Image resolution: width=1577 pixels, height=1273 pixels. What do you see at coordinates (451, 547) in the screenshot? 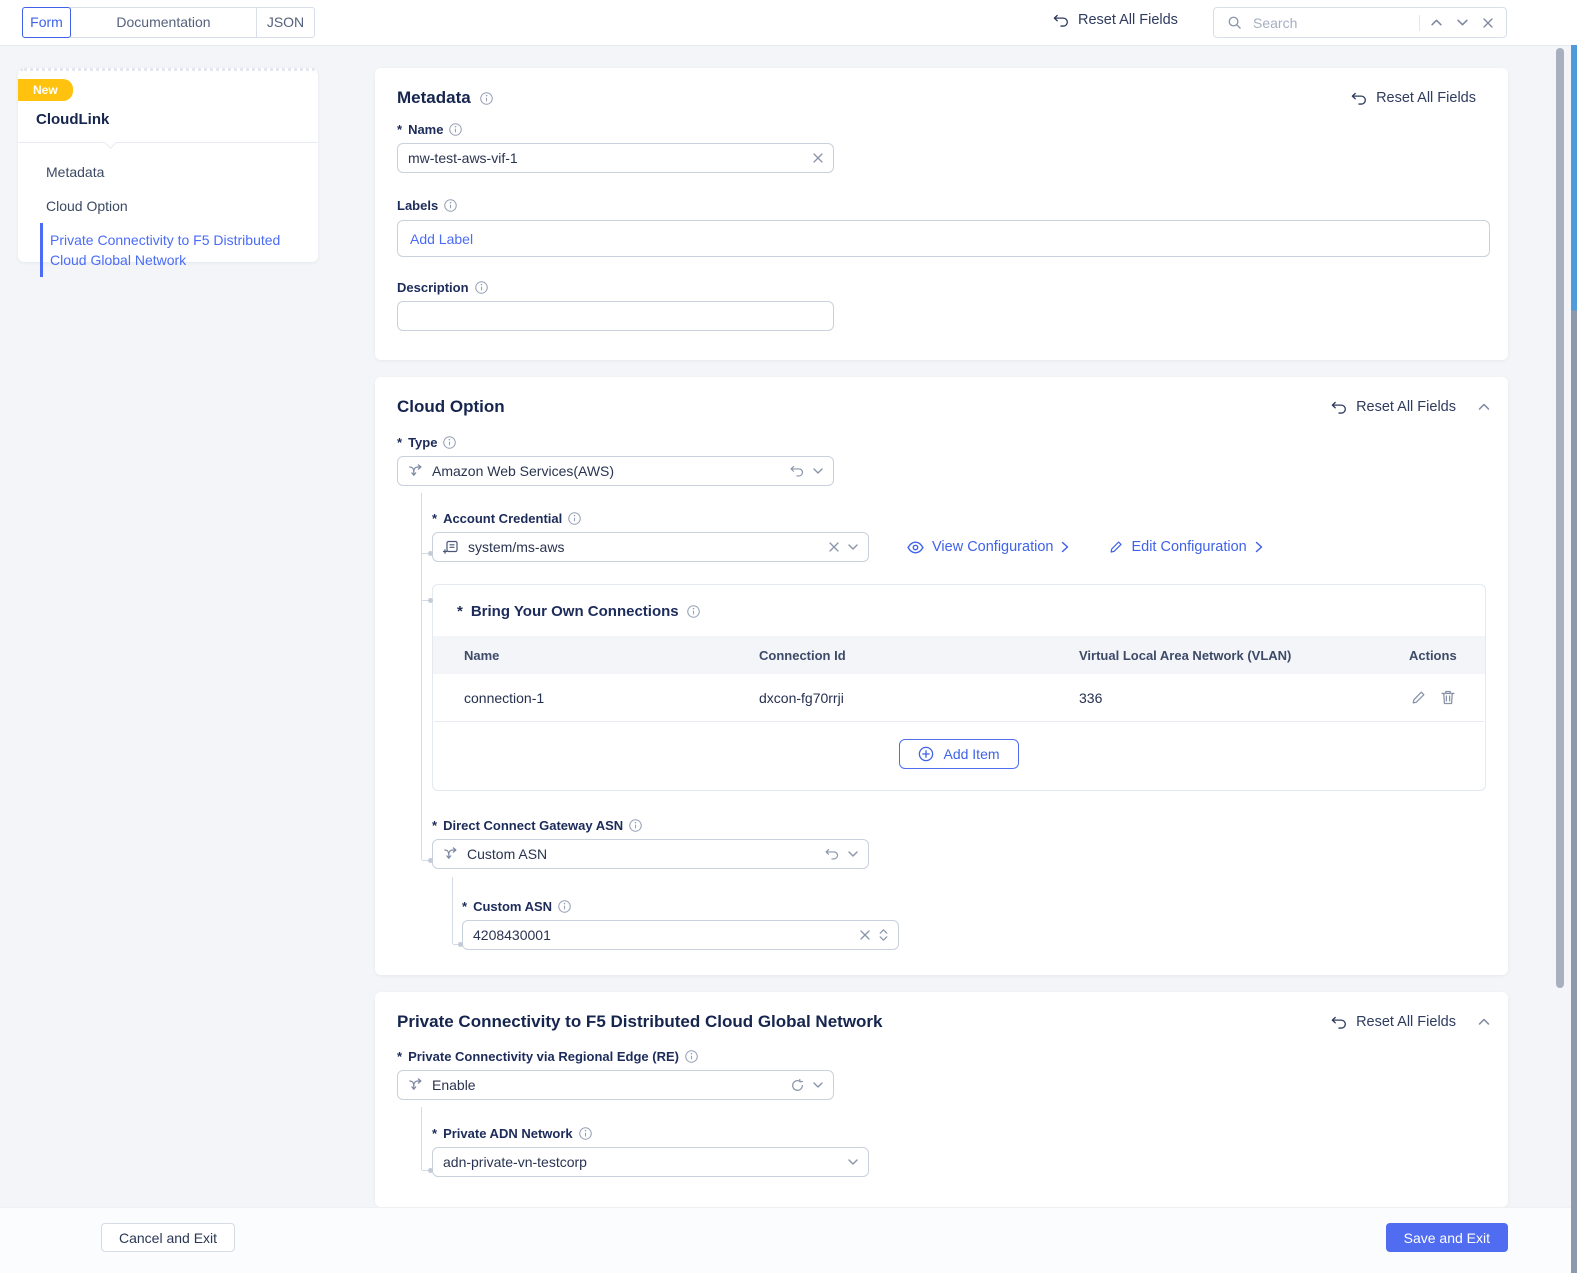
I see `object-reference-icon` at bounding box center [451, 547].